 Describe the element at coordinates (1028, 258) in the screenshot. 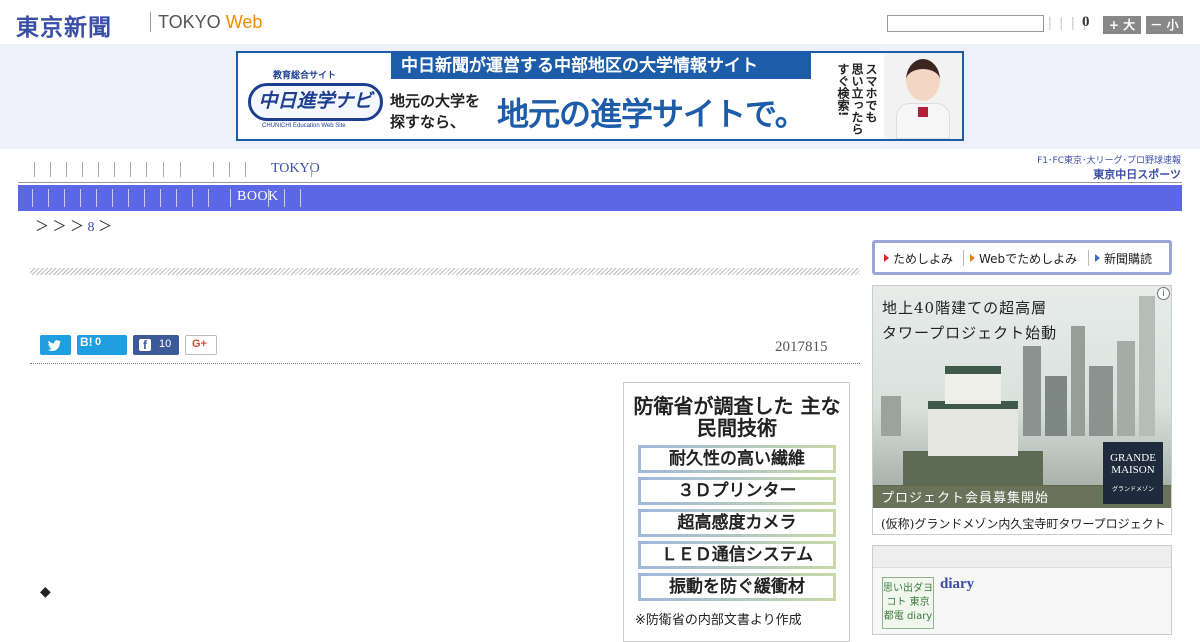

I see `web-trial-read-link: Webでためしよみ` at that location.